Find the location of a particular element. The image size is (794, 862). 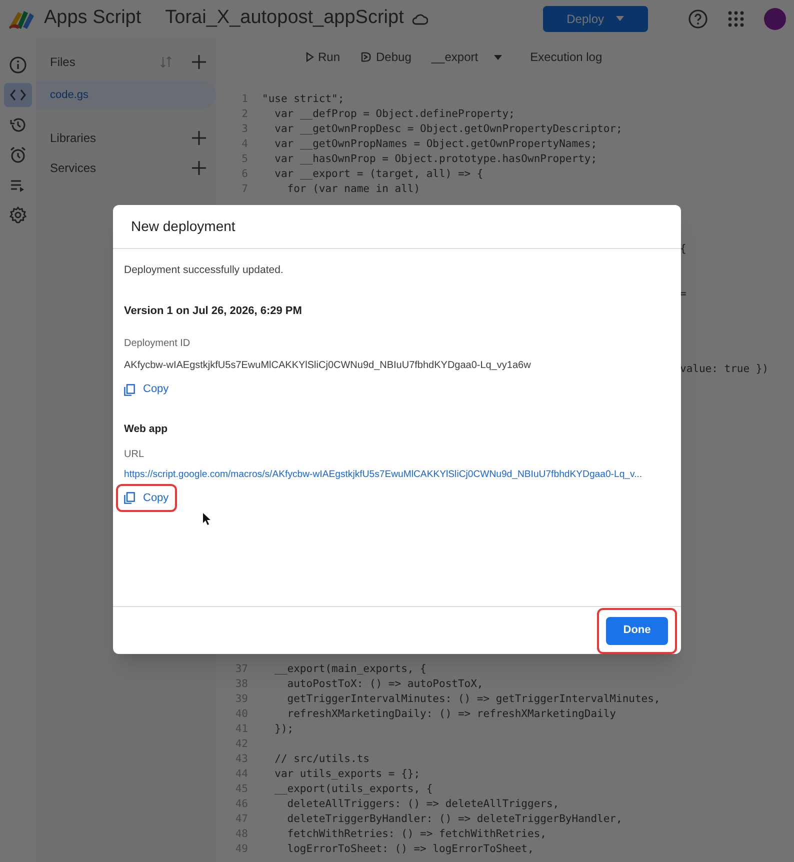

field-label: URL is located at coordinates (135, 455).